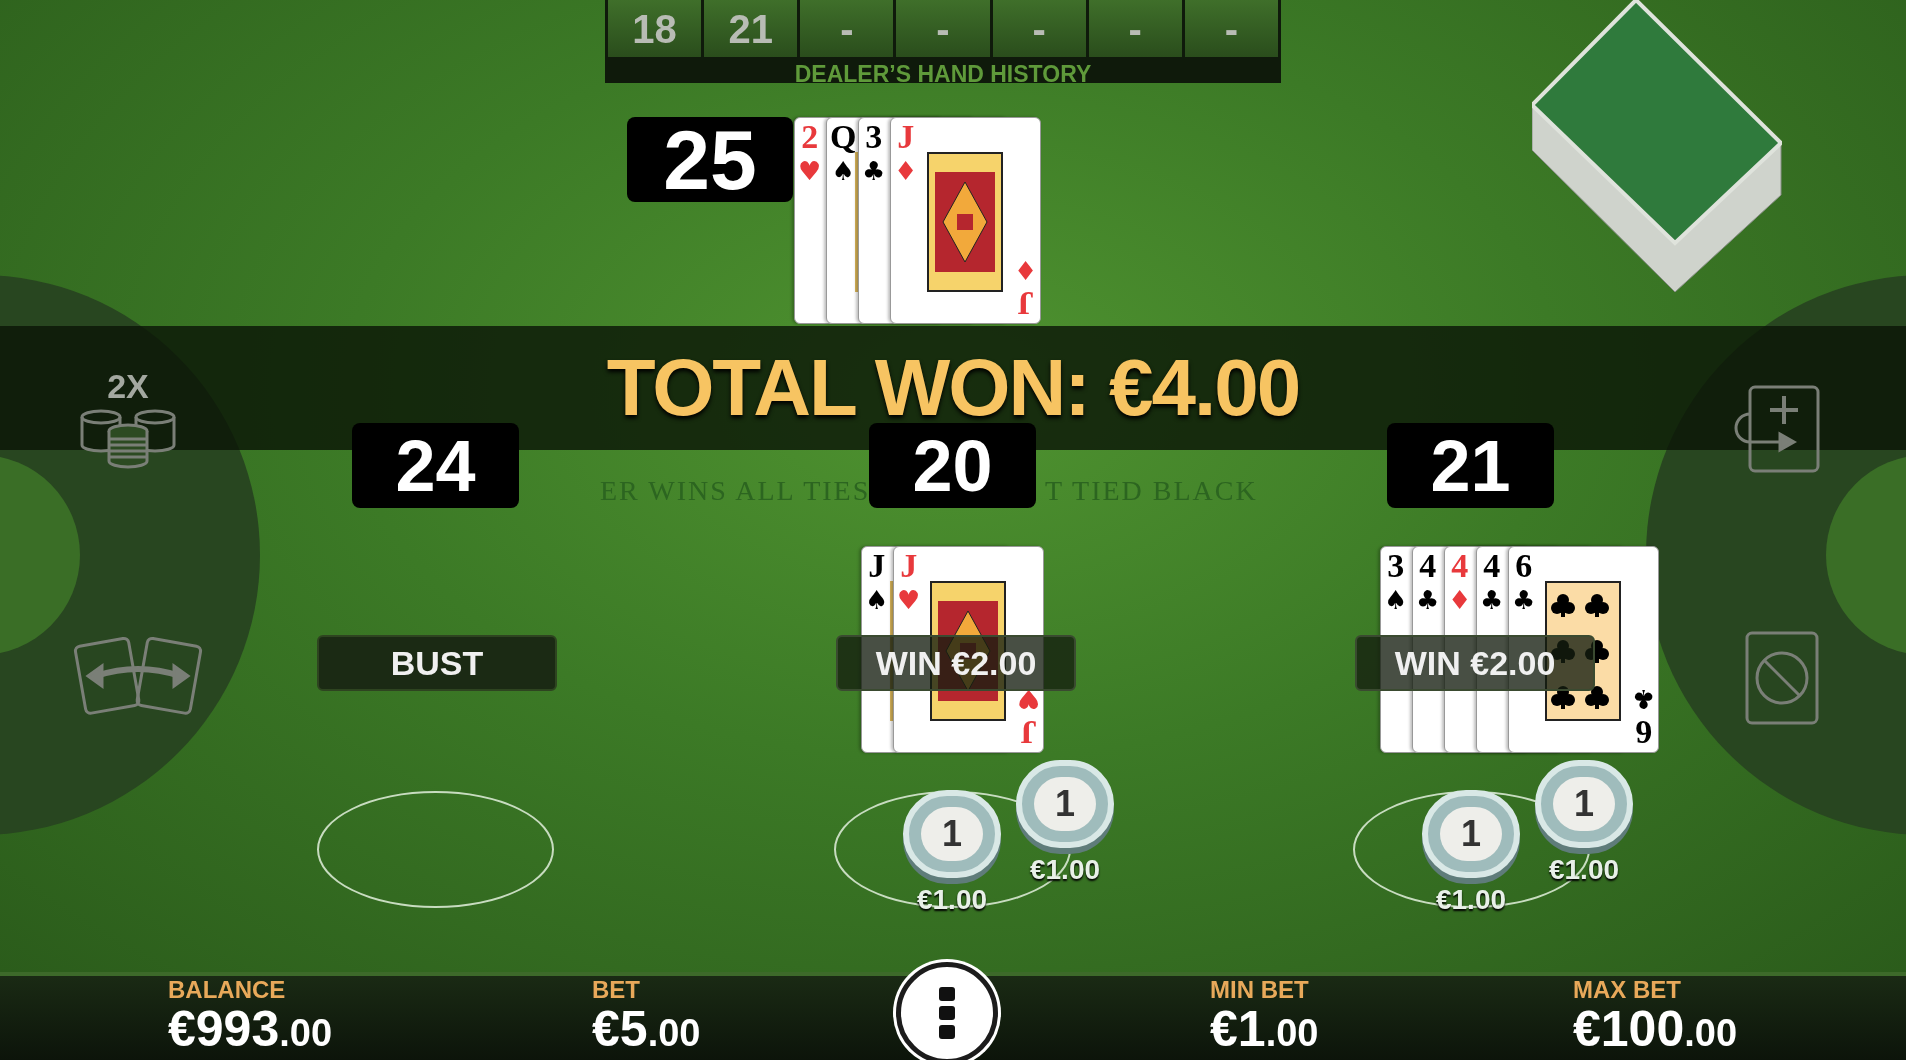 This screenshot has height=1060, width=1906. Describe the element at coordinates (1259, 990) in the screenshot. I see `stat-label: MIN BET` at that location.